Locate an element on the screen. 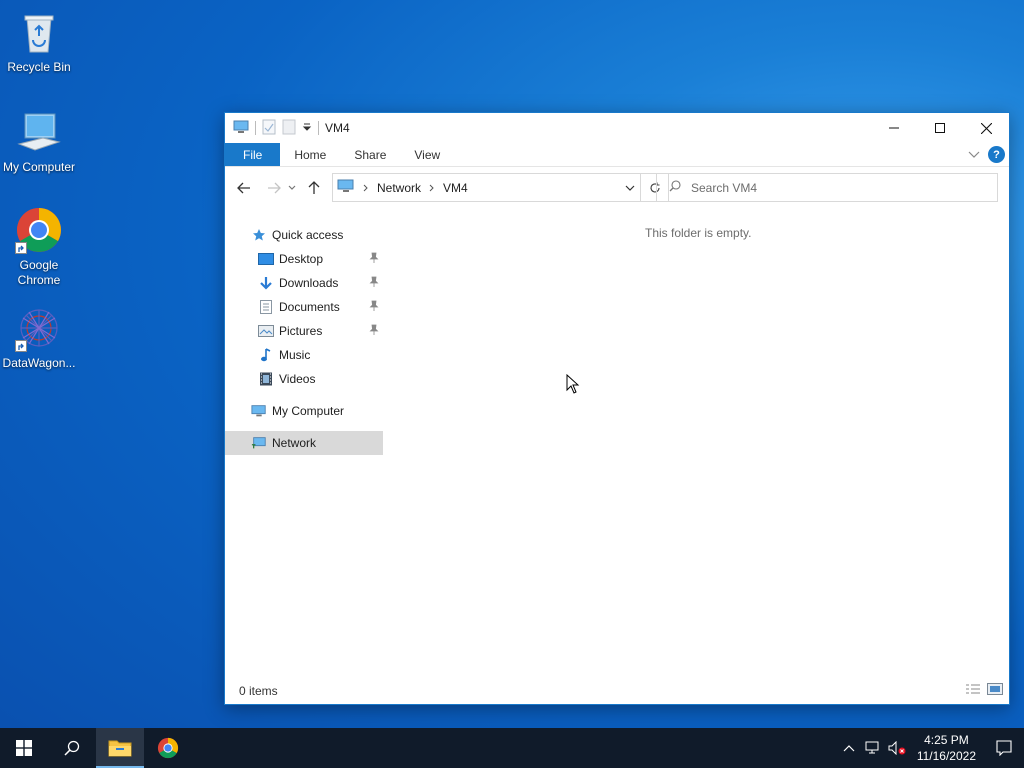  nav-item-pictures: Pictures is located at coordinates (304, 331).